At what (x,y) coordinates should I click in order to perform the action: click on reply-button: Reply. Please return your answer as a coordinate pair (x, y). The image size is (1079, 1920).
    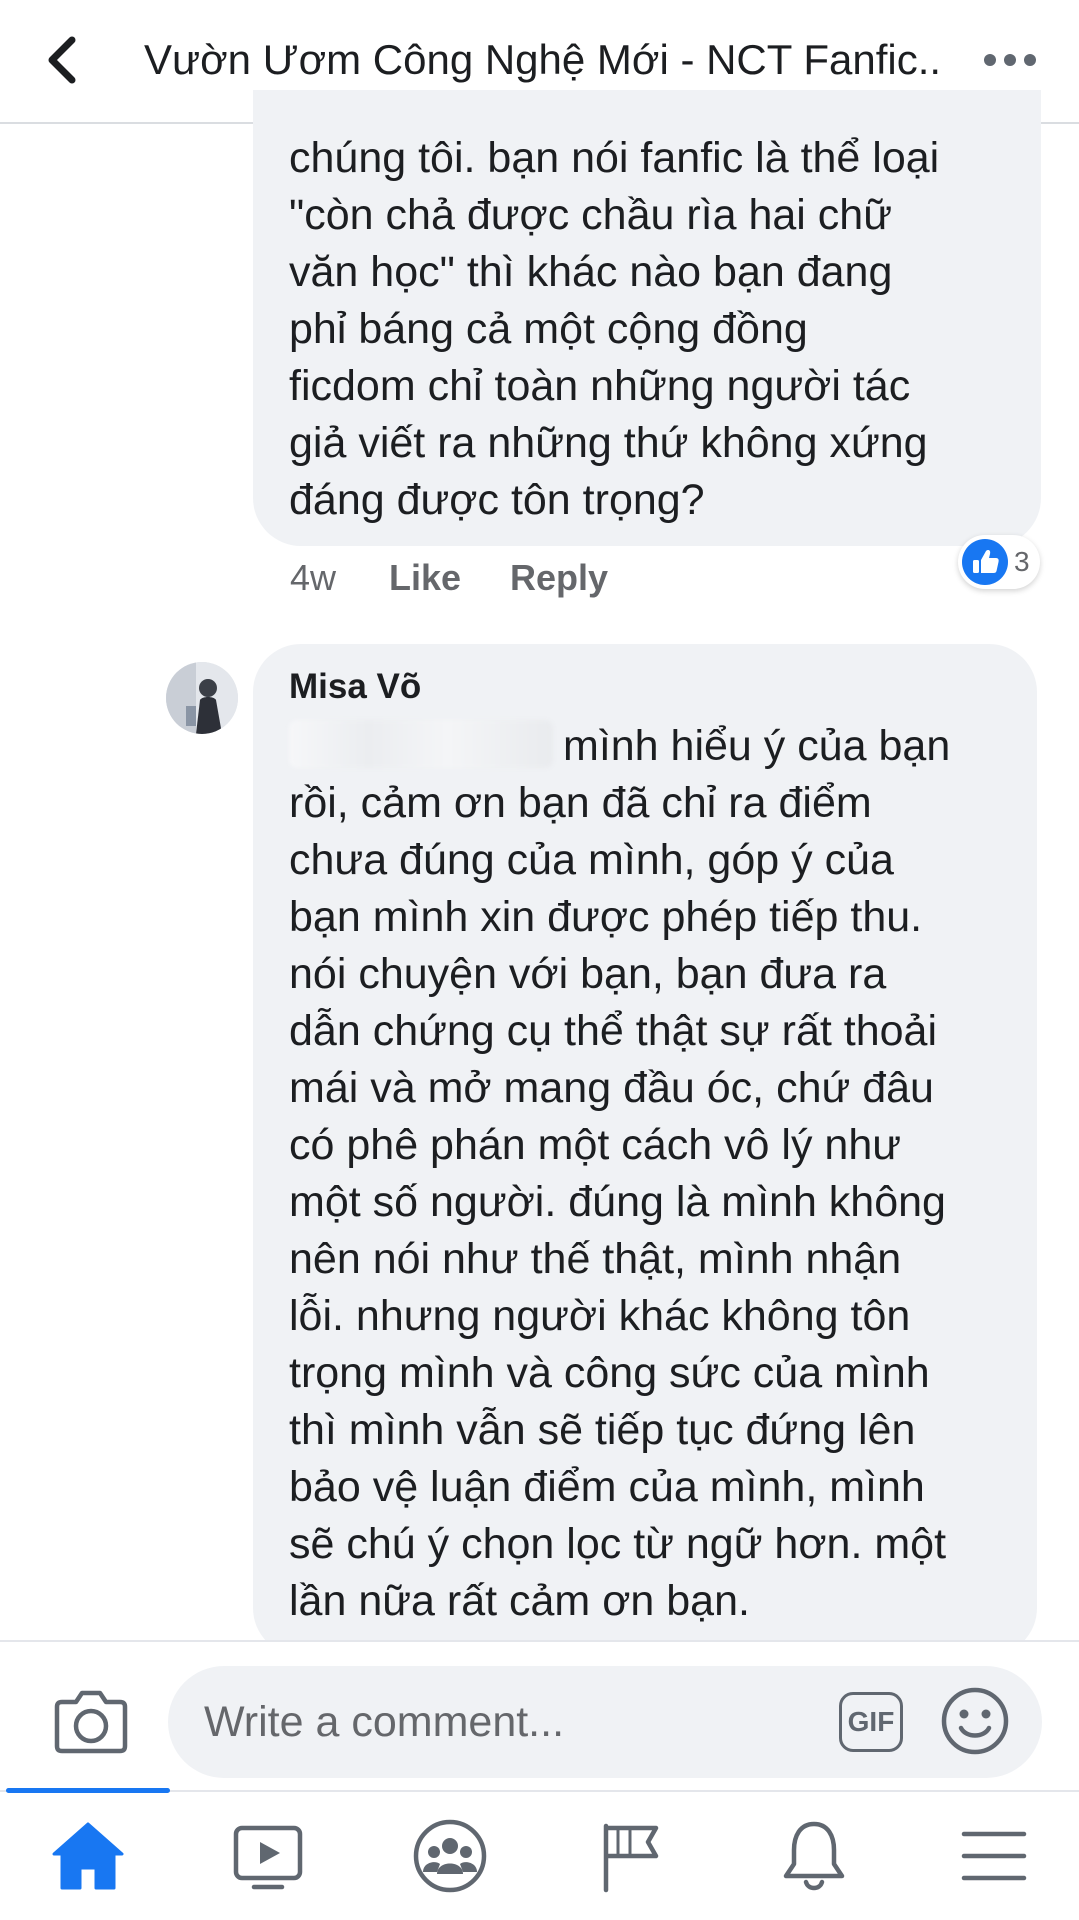
    Looking at the image, I should click on (559, 578).